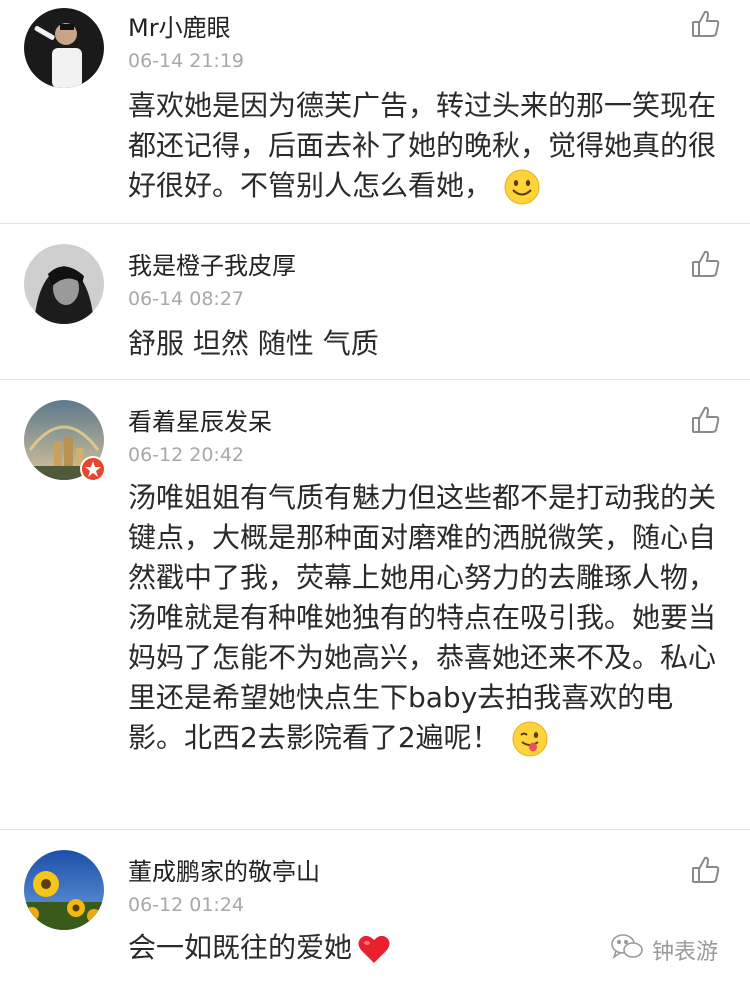 This screenshot has width=750, height=988. Describe the element at coordinates (186, 455) in the screenshot. I see `timestamp: 06-12 20:42` at that location.